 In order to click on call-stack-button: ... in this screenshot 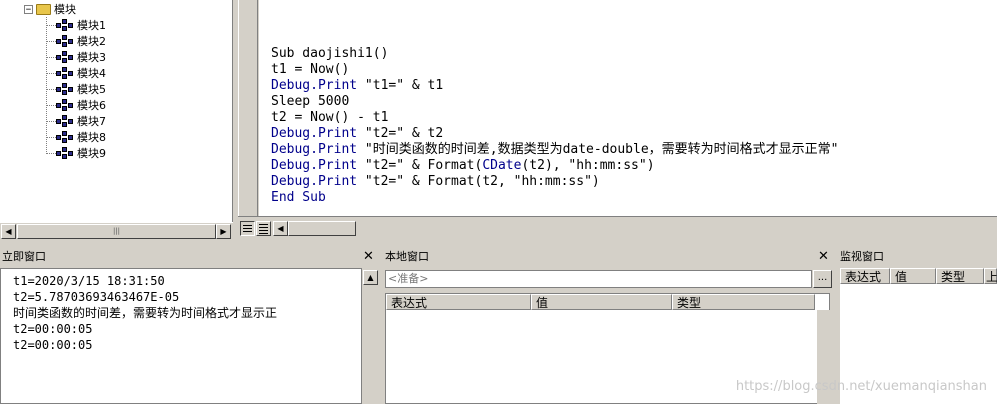, I will do `click(822, 279)`.